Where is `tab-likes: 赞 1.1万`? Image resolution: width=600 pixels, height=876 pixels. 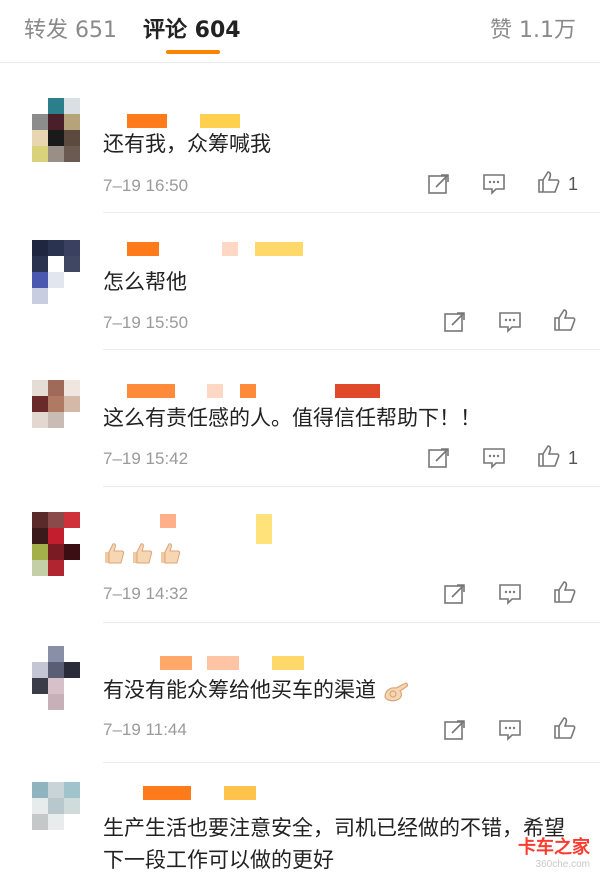 tab-likes: 赞 1.1万 is located at coordinates (533, 28).